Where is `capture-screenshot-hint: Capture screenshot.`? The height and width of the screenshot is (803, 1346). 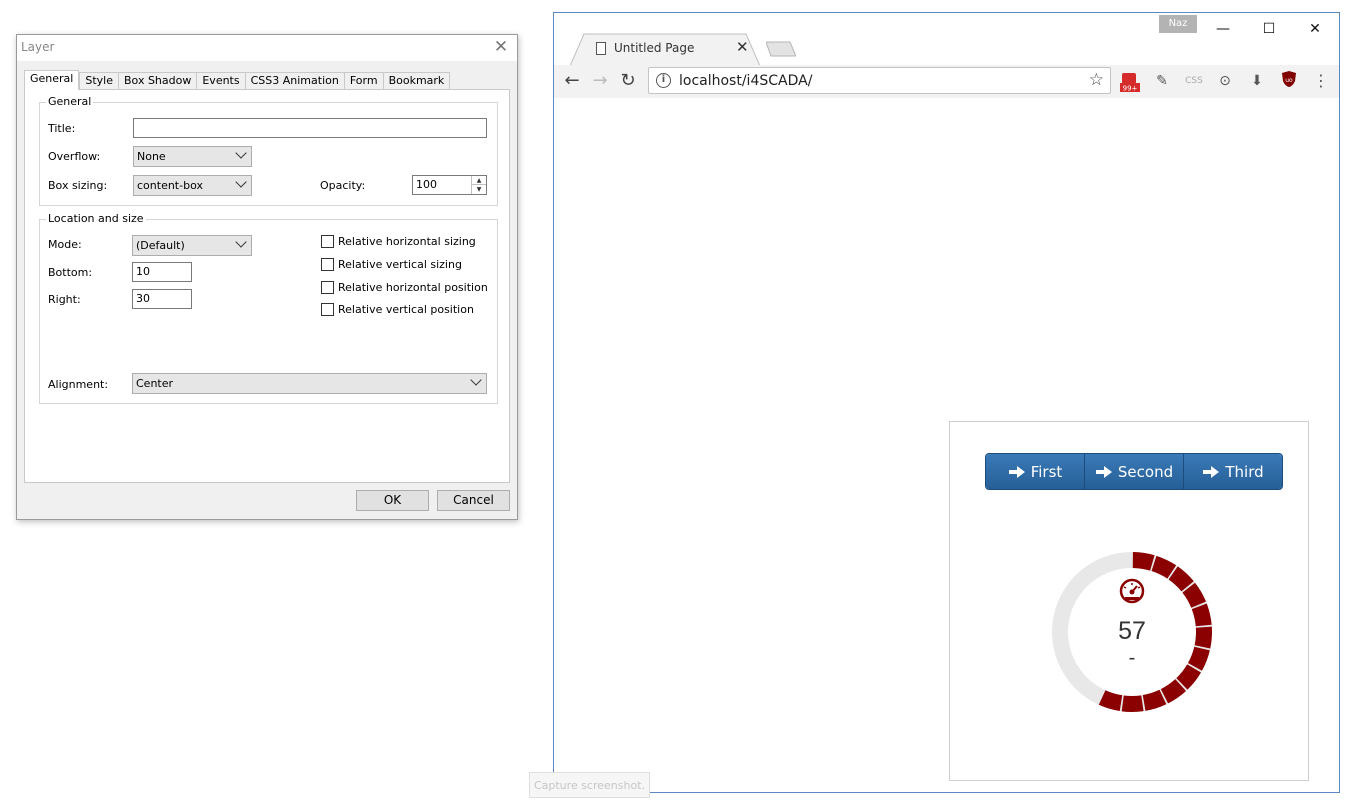 capture-screenshot-hint: Capture screenshot. is located at coordinates (589, 785).